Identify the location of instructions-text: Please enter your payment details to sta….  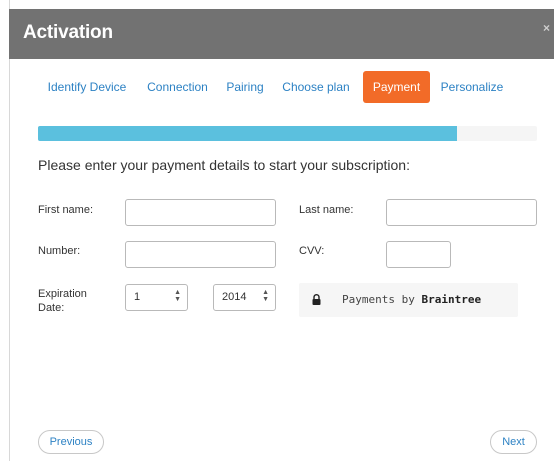
(224, 165).